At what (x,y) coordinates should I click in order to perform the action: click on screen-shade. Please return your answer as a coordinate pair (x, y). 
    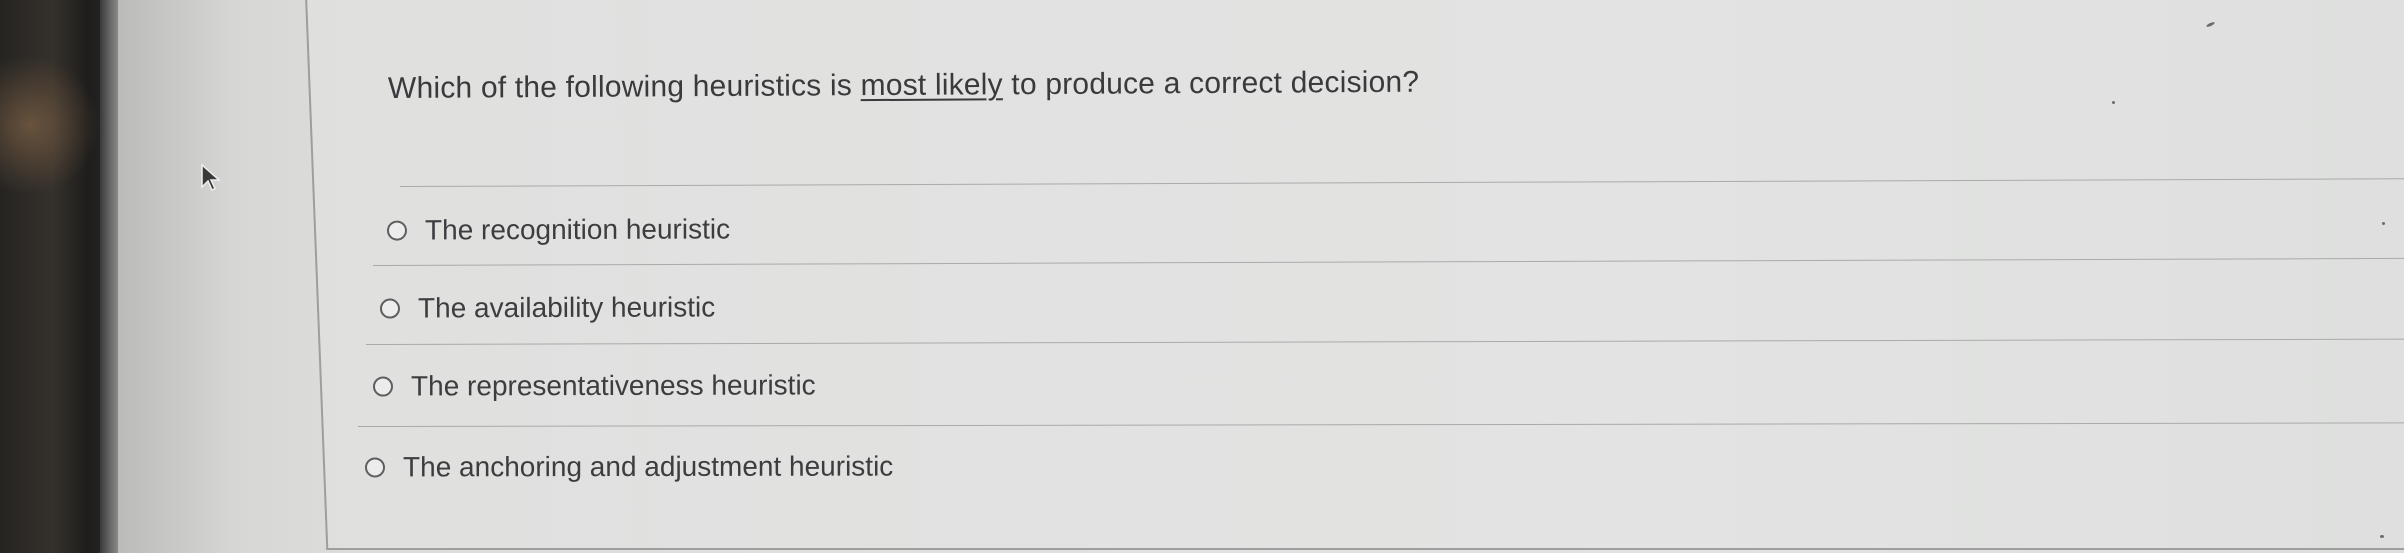
    Looking at the image, I should click on (213, 276).